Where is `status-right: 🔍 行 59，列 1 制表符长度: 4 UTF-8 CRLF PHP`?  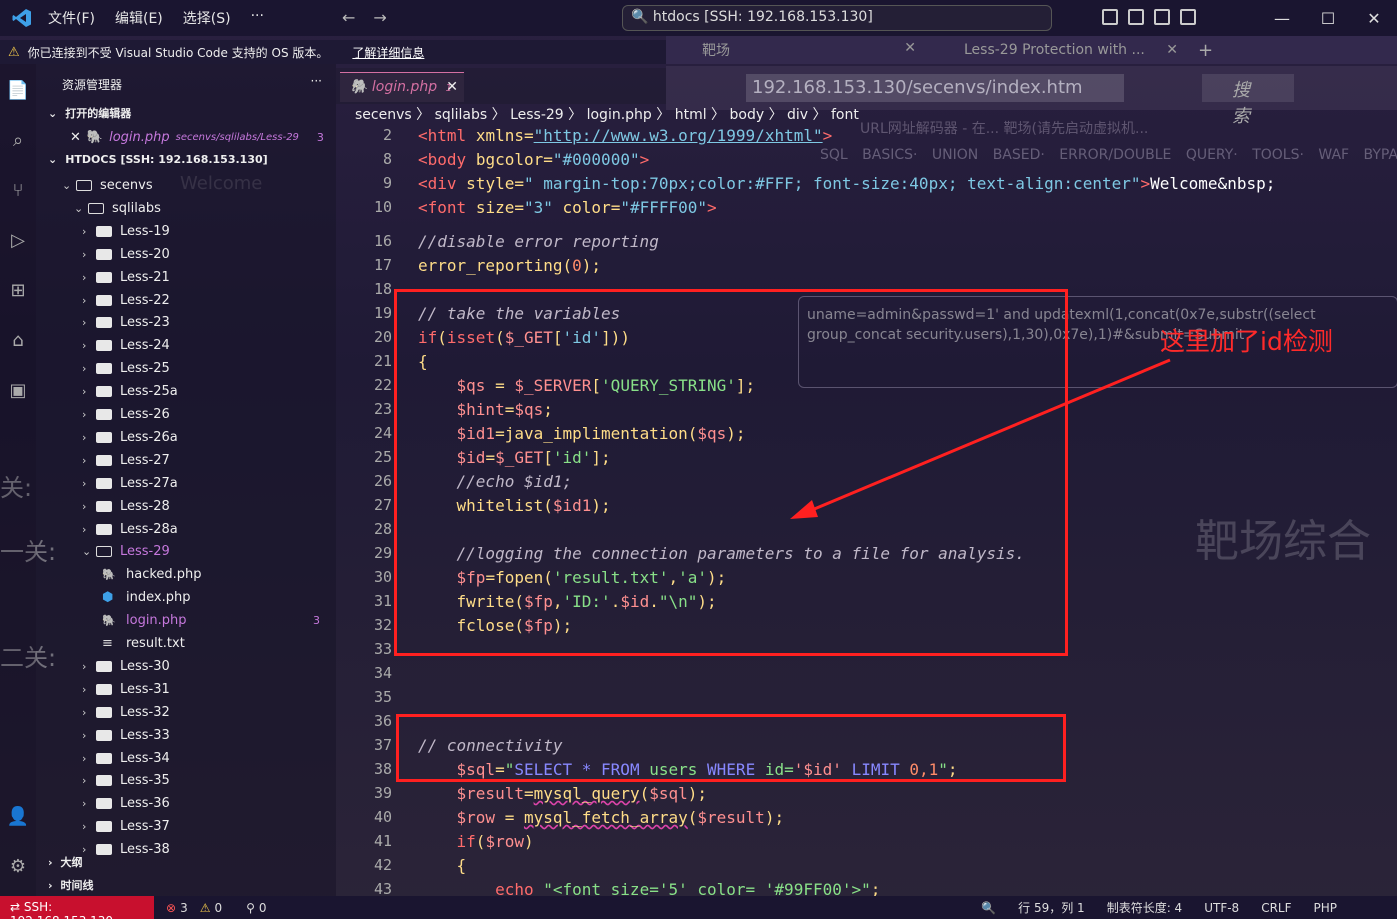 status-right: 🔍 行 59，列 1 制表符长度: 4 UTF-8 CRLF PHP is located at coordinates (1159, 907).